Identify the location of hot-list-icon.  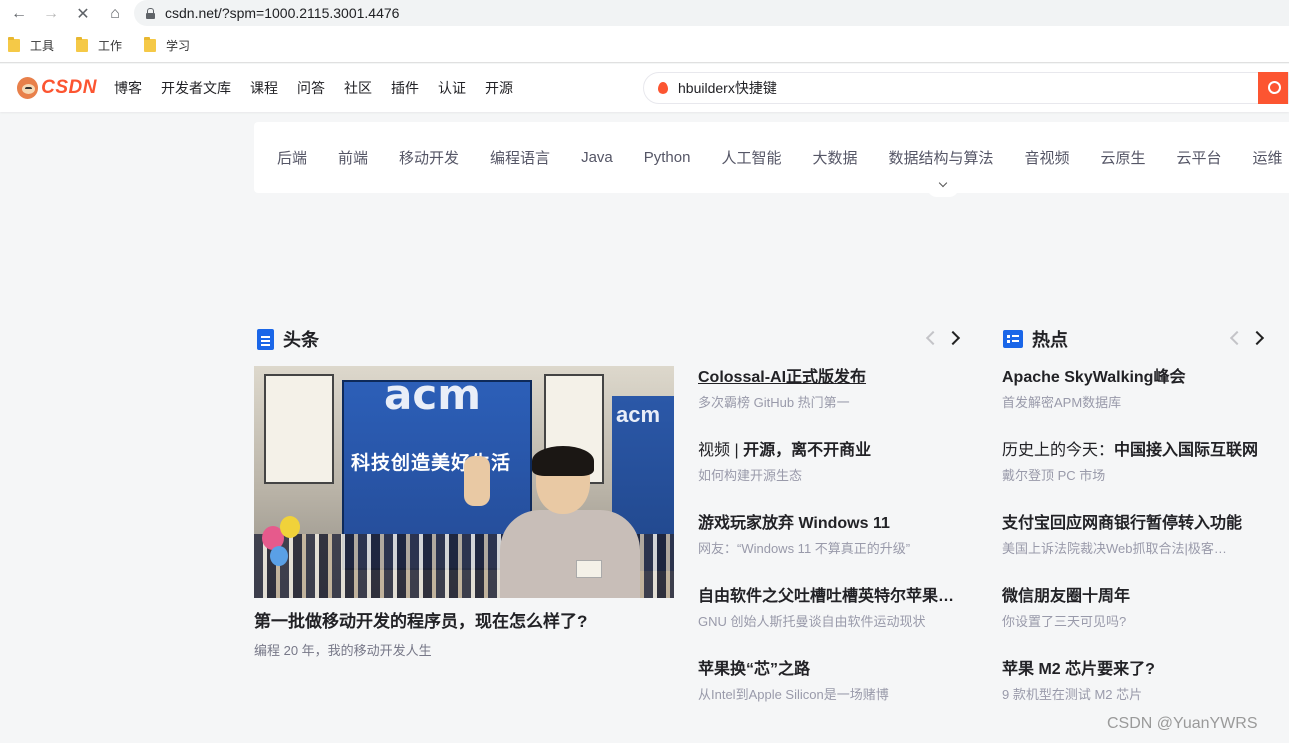
(1013, 339).